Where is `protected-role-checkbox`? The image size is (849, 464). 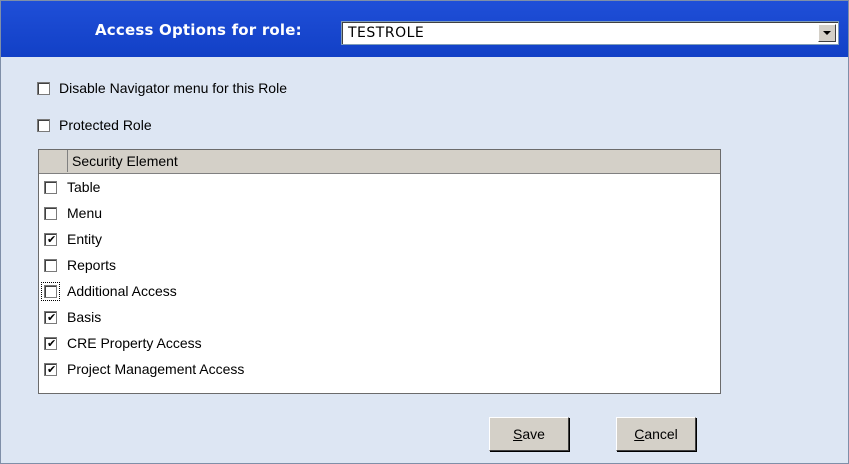 protected-role-checkbox is located at coordinates (43, 125).